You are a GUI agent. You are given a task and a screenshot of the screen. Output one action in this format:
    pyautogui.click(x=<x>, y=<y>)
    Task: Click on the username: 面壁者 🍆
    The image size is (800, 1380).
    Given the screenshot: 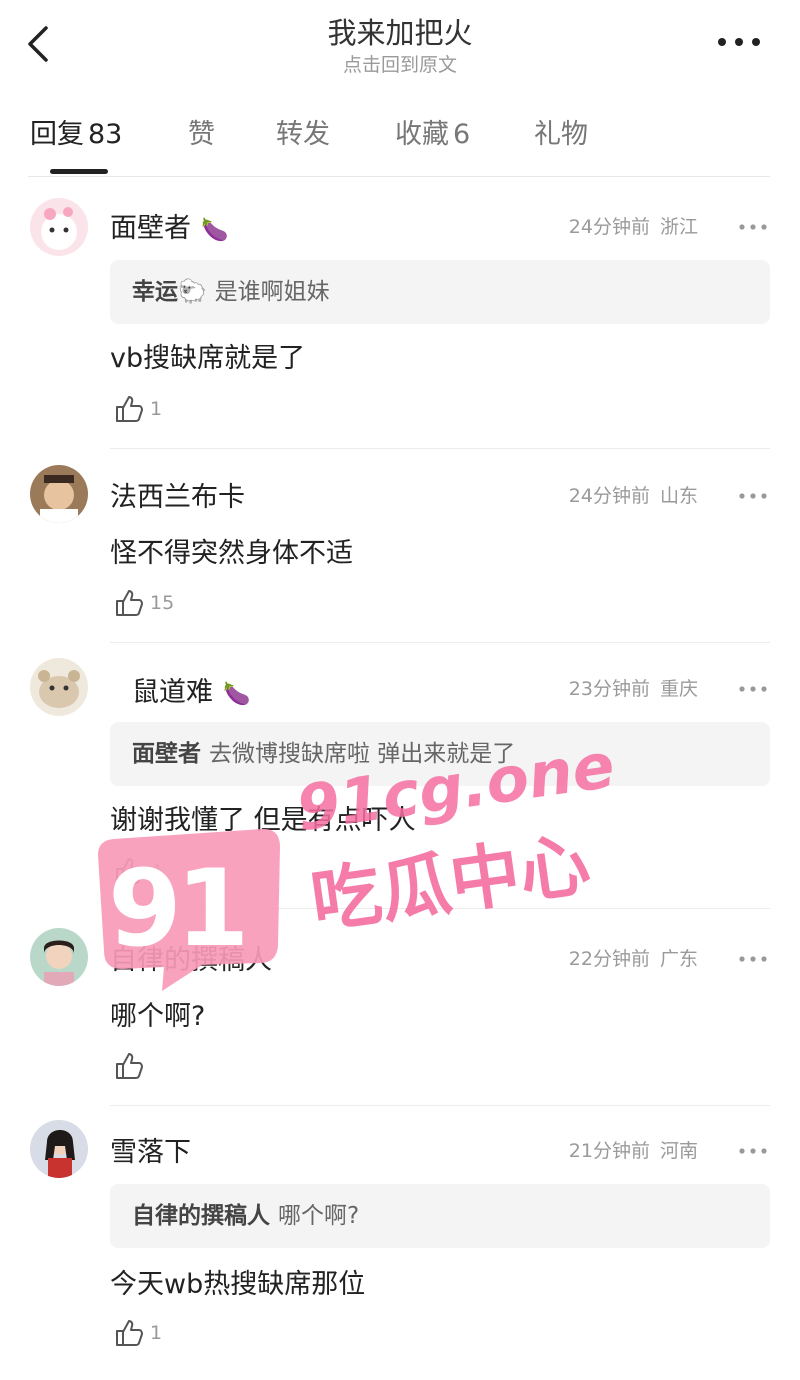 What is the action you would take?
    pyautogui.click(x=169, y=225)
    